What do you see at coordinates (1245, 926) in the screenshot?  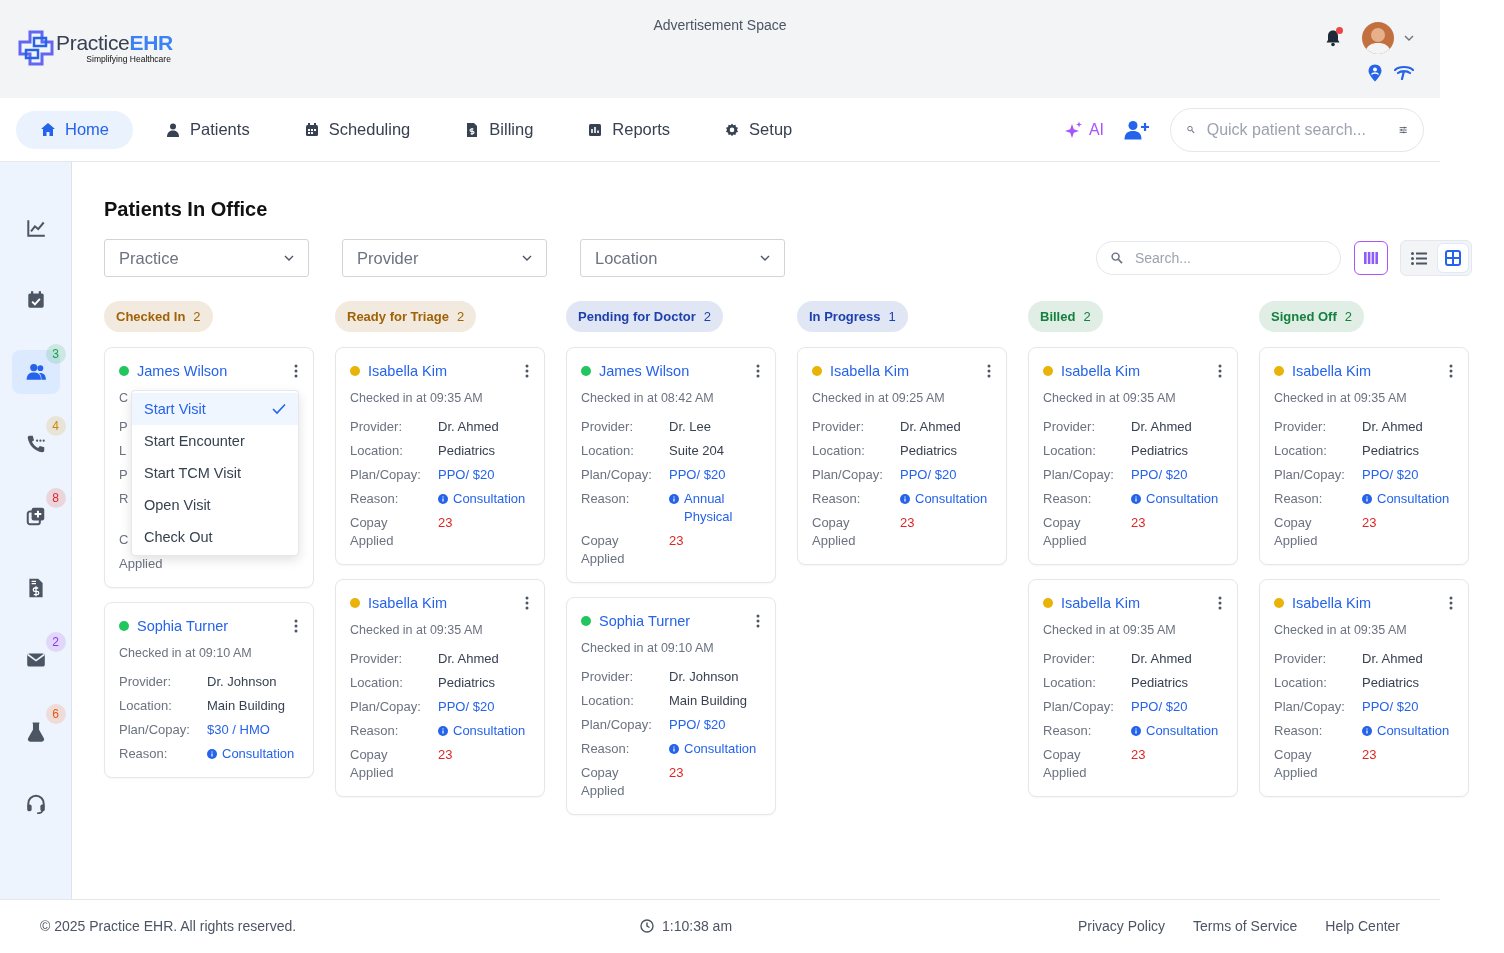 I see `footer-link: Terms of Service` at bounding box center [1245, 926].